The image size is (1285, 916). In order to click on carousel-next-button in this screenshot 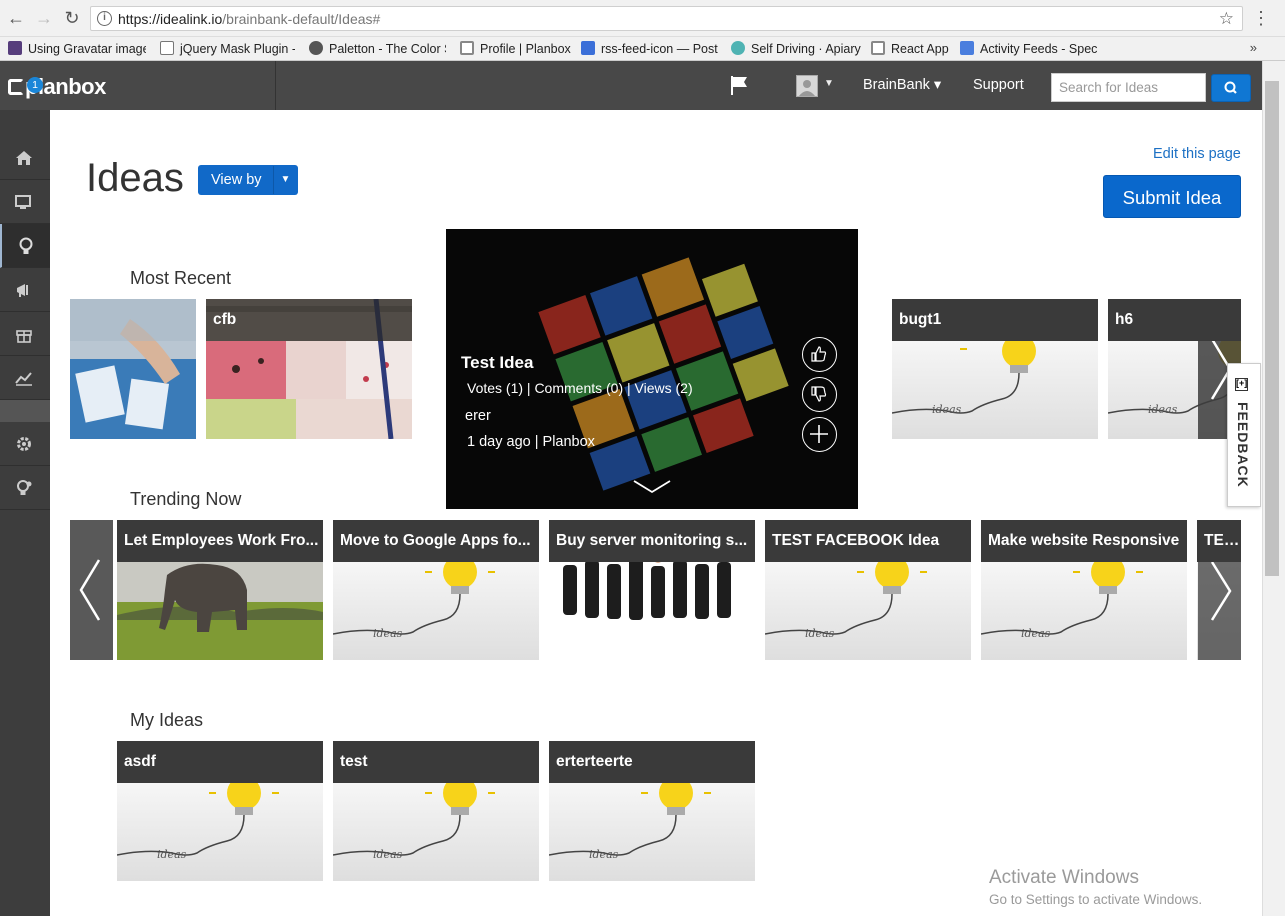, I will do `click(1219, 610)`.